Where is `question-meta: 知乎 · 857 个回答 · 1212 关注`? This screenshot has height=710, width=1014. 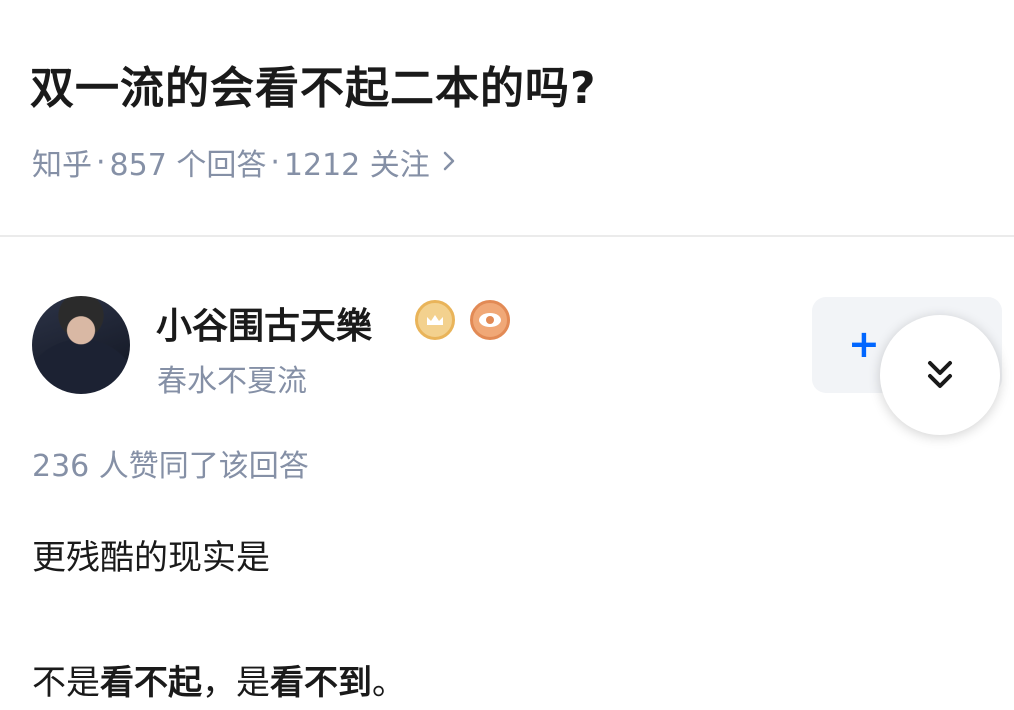 question-meta: 知乎 · 857 个回答 · 1212 关注 is located at coordinates (244, 162).